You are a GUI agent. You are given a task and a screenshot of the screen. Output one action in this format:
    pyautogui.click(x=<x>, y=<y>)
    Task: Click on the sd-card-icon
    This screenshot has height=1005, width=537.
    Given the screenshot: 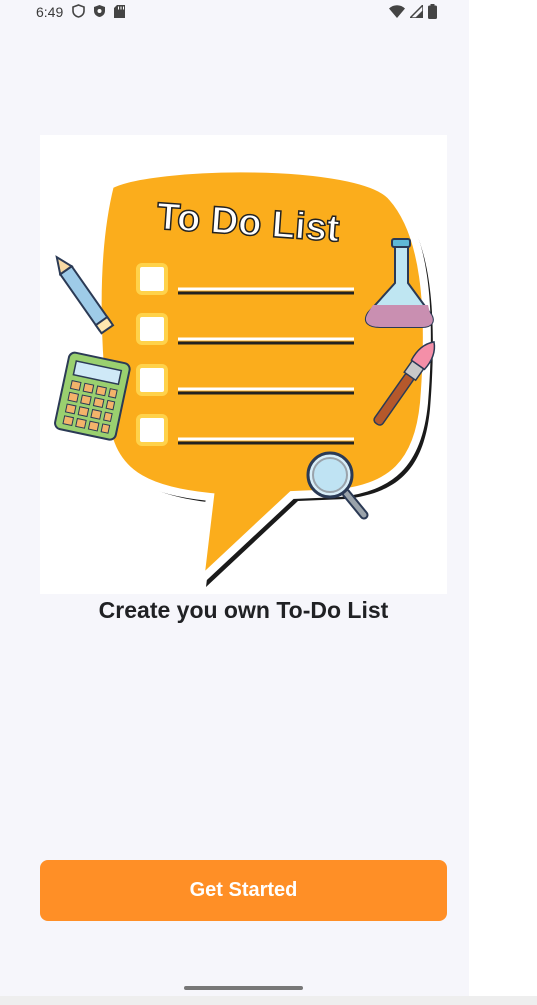 What is the action you would take?
    pyautogui.click(x=119, y=11)
    